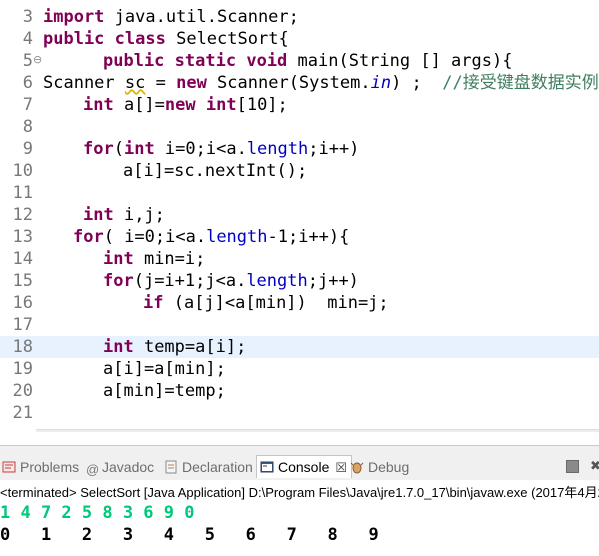 Image resolution: width=599 pixels, height=556 pixels. Describe the element at coordinates (22, 347) in the screenshot. I see `line-number: 18` at that location.